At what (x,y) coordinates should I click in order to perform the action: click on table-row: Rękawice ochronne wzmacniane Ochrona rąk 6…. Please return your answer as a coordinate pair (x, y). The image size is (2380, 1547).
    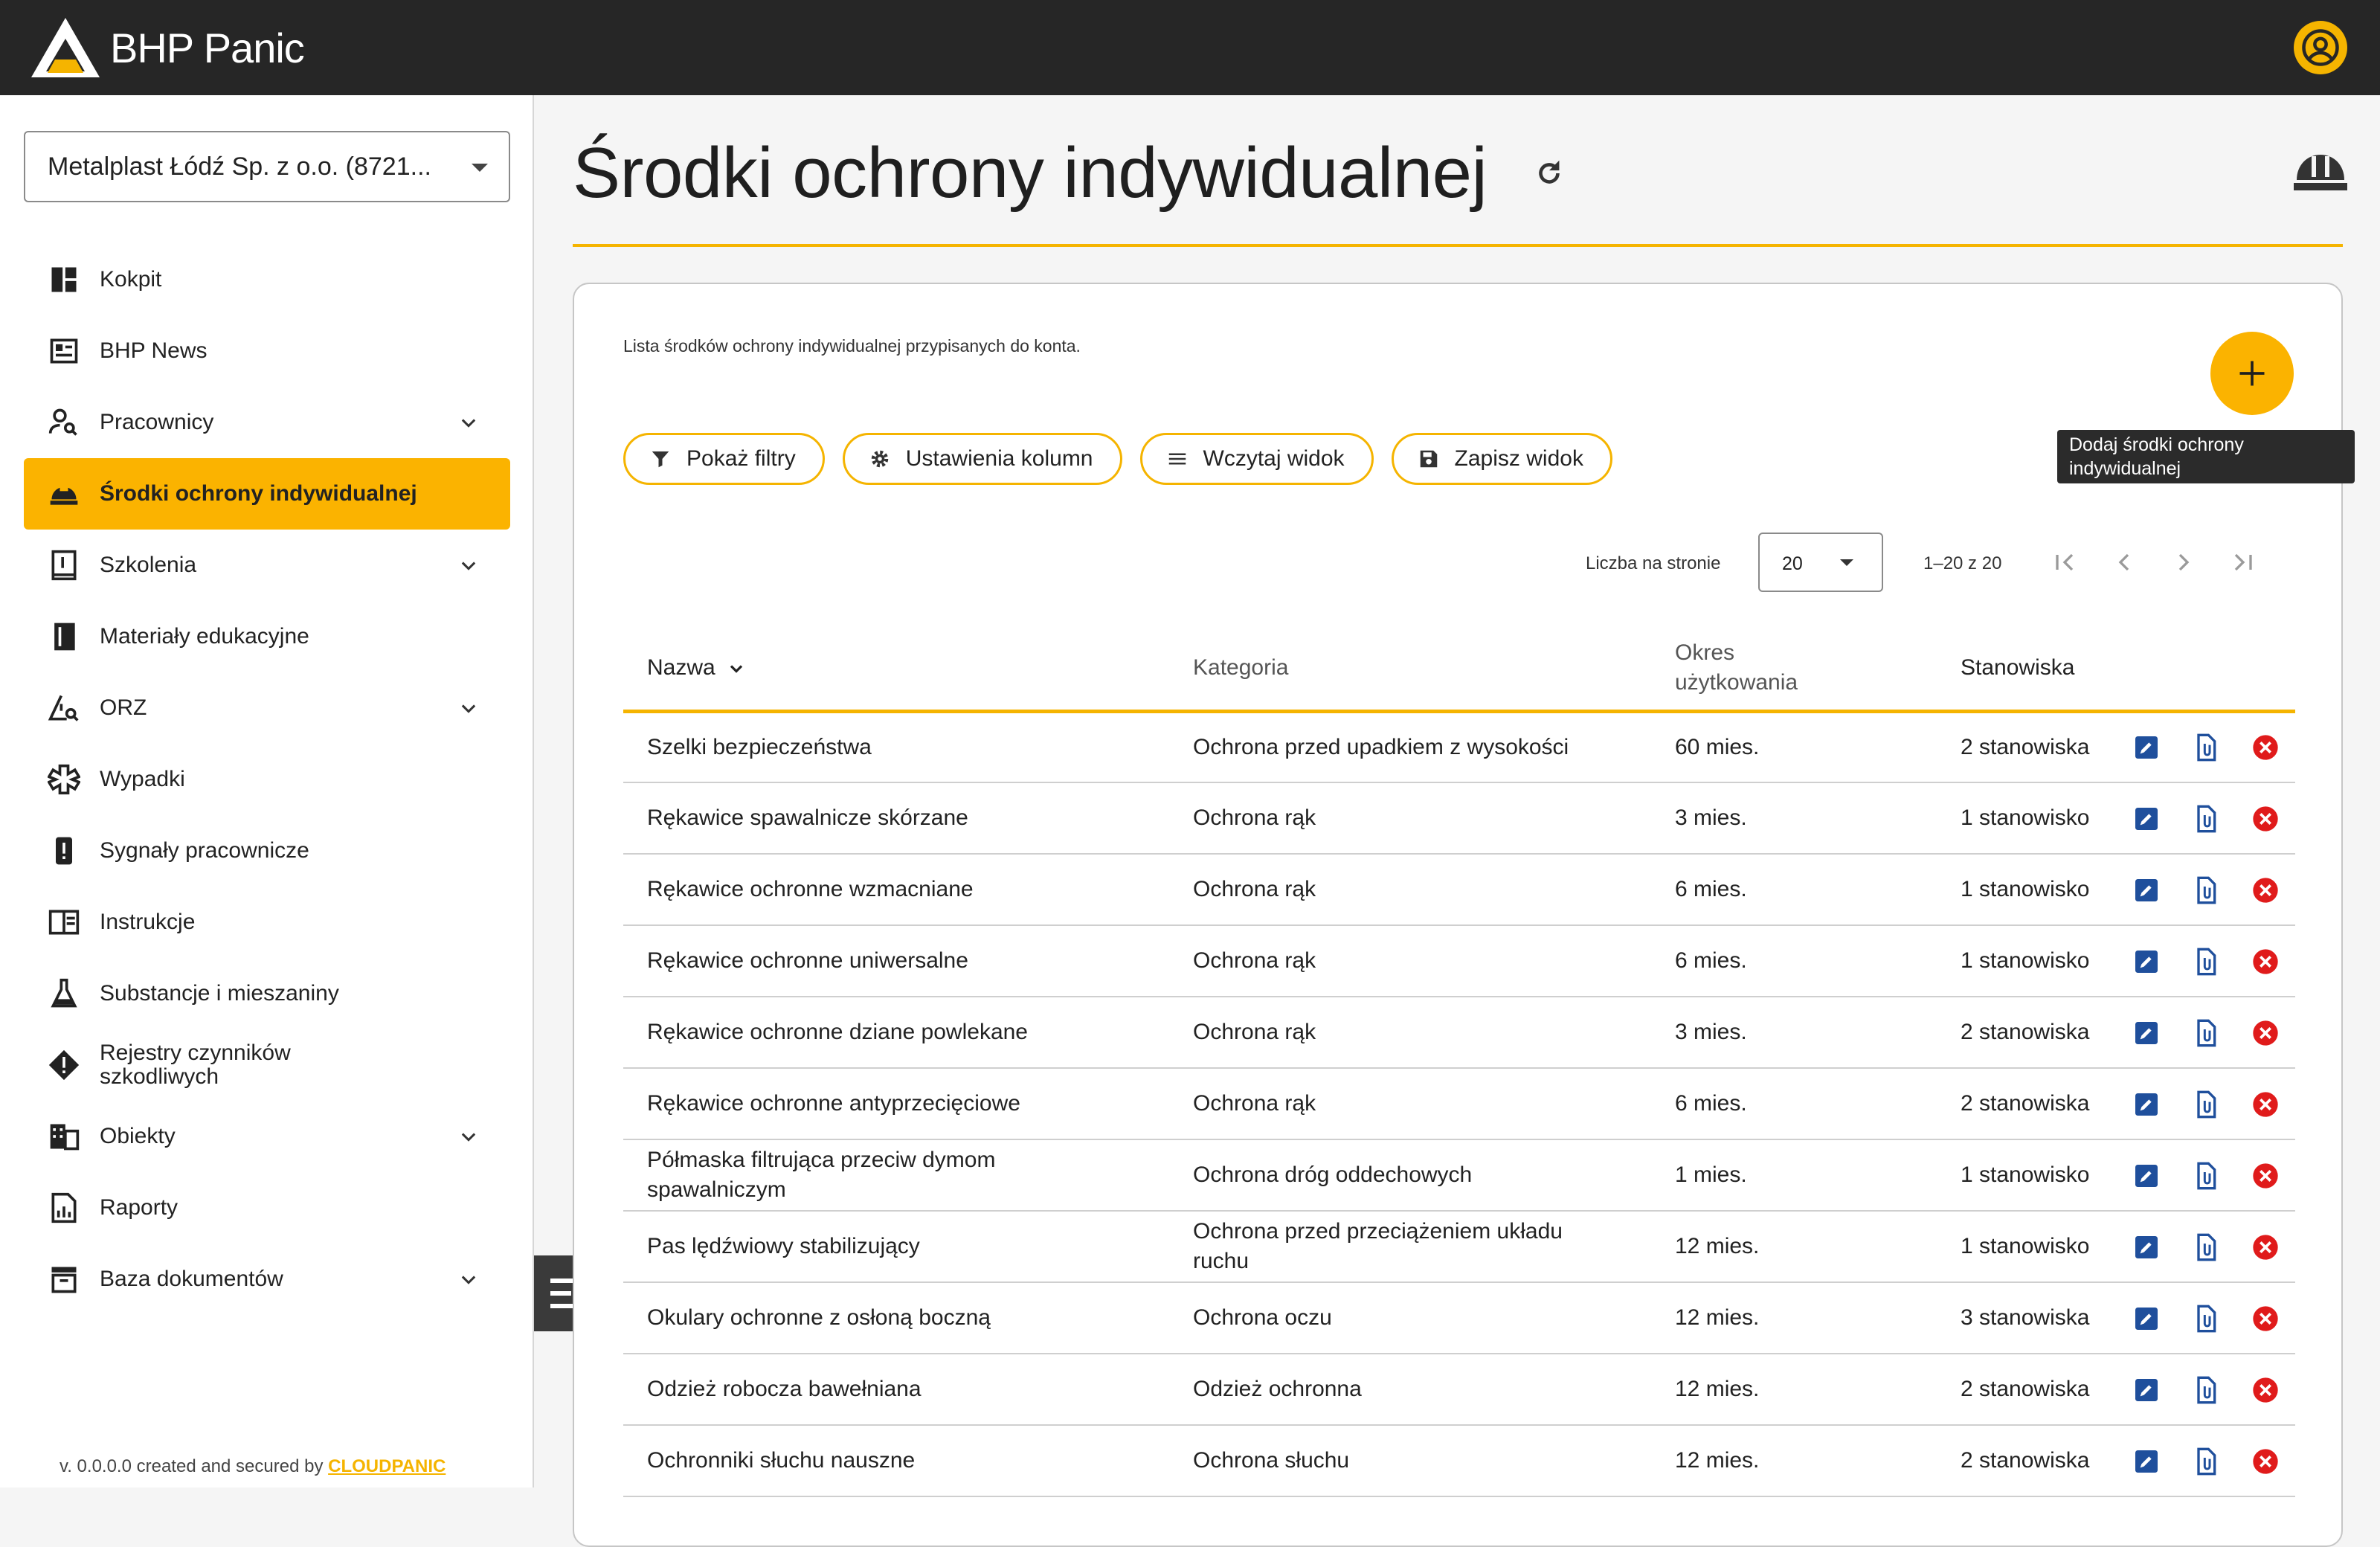
    Looking at the image, I should click on (1459, 890).